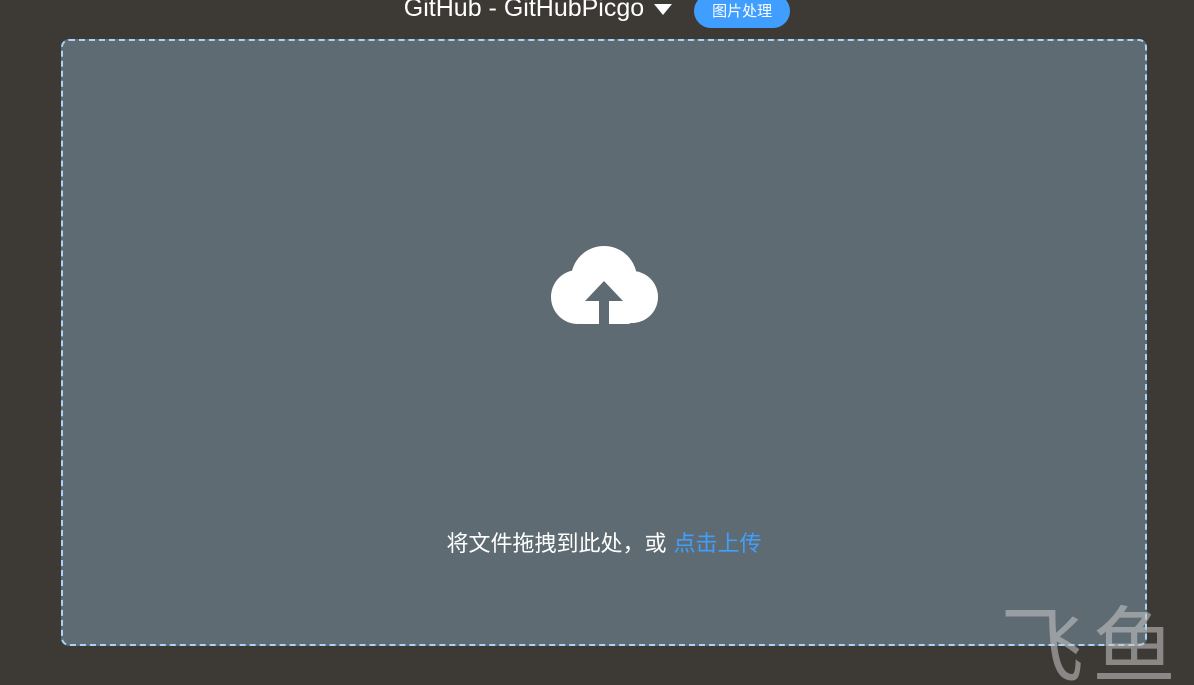 This screenshot has height=685, width=1194. Describe the element at coordinates (742, 14) in the screenshot. I see `image-process-button: 图片处理` at that location.